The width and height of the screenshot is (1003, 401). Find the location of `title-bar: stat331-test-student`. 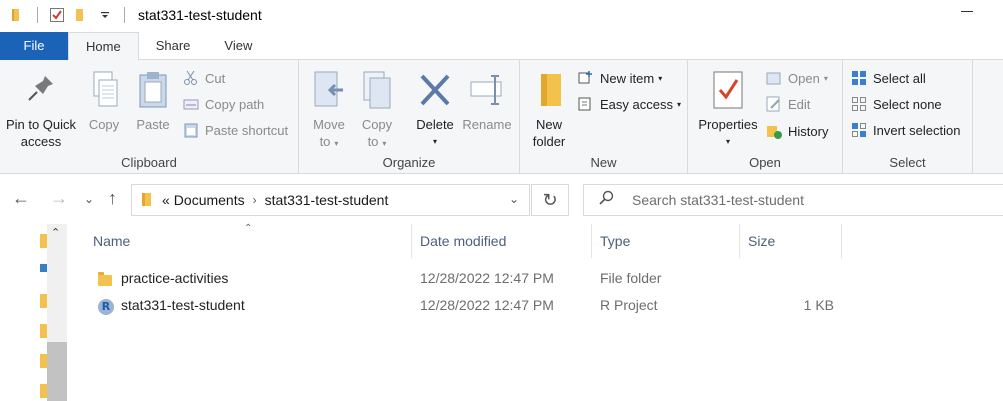

title-bar: stat331-test-student is located at coordinates (501, 15).